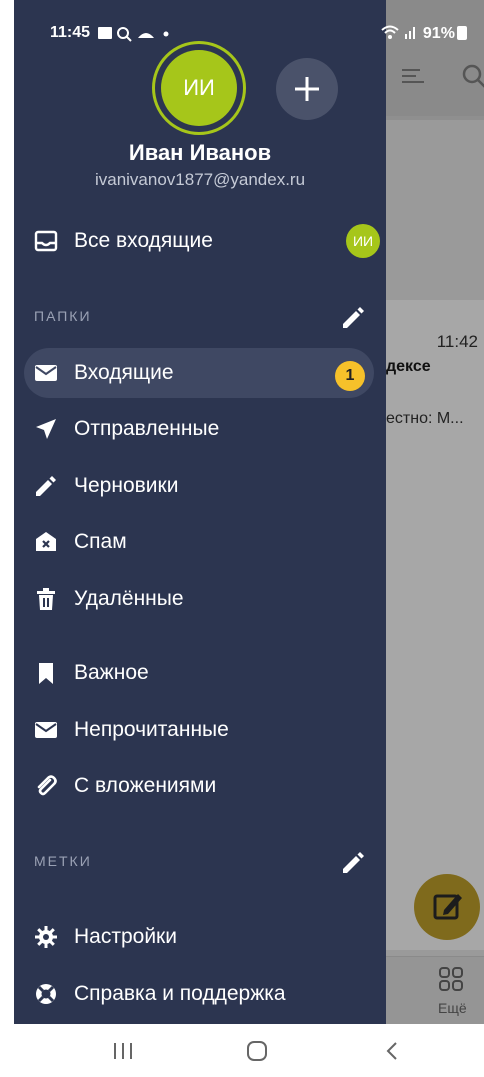  Describe the element at coordinates (46, 599) in the screenshot. I see `trash-icon` at that location.